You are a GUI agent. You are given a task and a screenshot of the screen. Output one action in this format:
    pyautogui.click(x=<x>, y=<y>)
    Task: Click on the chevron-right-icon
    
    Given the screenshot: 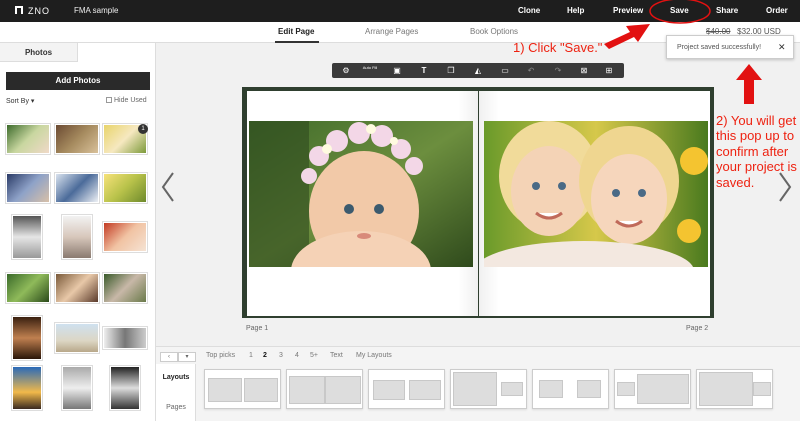 What is the action you would take?
    pyautogui.click(x=785, y=187)
    